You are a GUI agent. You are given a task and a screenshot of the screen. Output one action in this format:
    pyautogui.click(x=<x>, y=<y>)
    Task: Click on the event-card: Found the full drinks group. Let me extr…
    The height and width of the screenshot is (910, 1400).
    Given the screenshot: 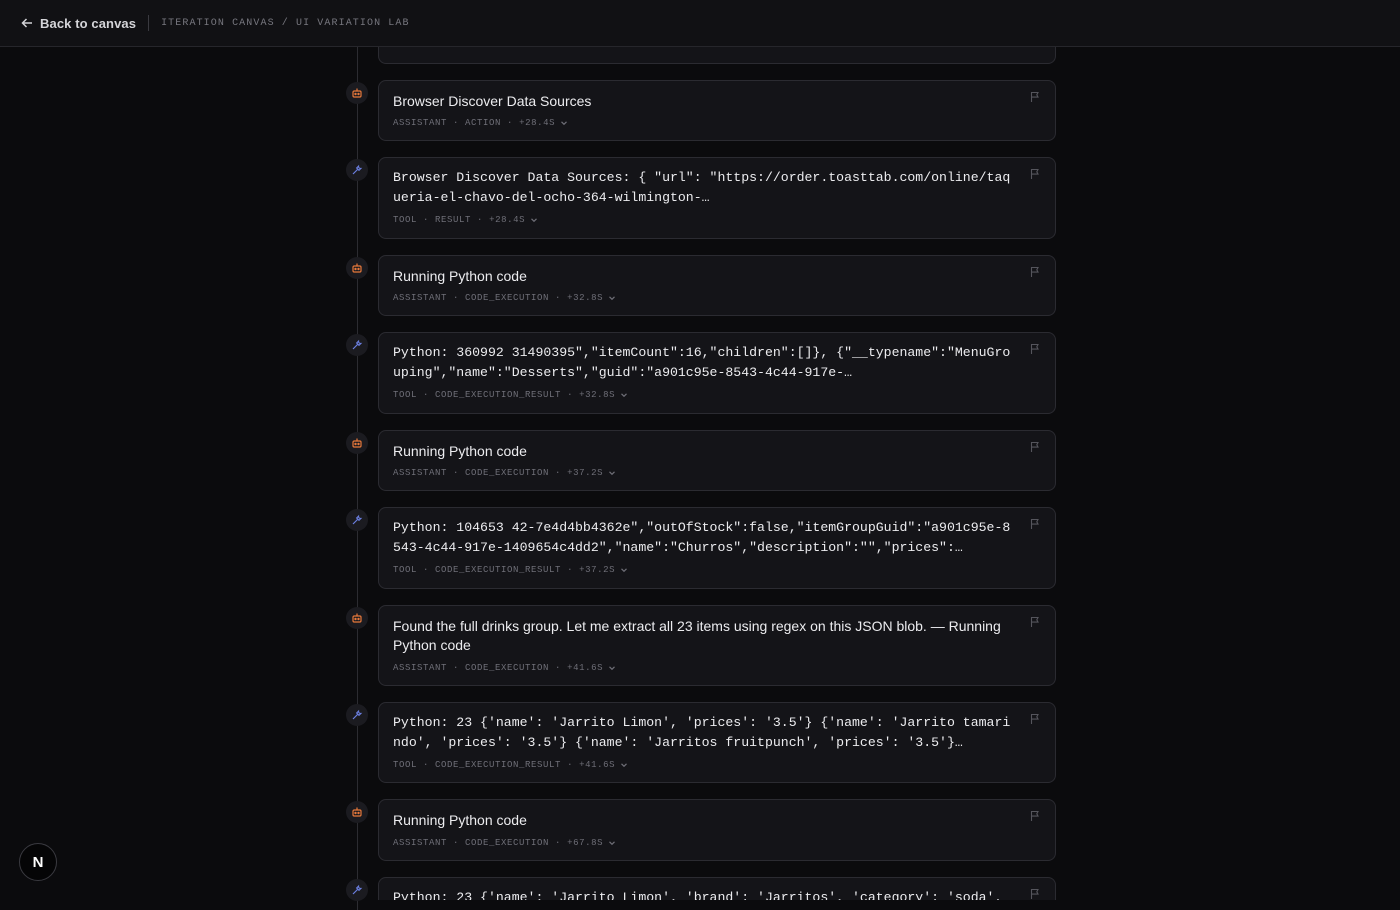 What is the action you would take?
    pyautogui.click(x=717, y=645)
    